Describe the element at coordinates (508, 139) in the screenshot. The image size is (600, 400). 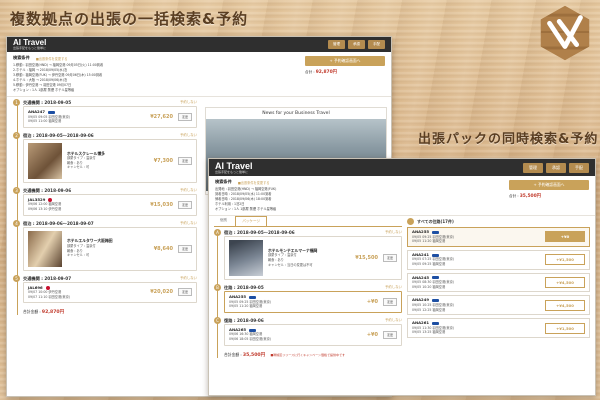
I see `headline-package-search: 出張パックの同時検索&予約` at that location.